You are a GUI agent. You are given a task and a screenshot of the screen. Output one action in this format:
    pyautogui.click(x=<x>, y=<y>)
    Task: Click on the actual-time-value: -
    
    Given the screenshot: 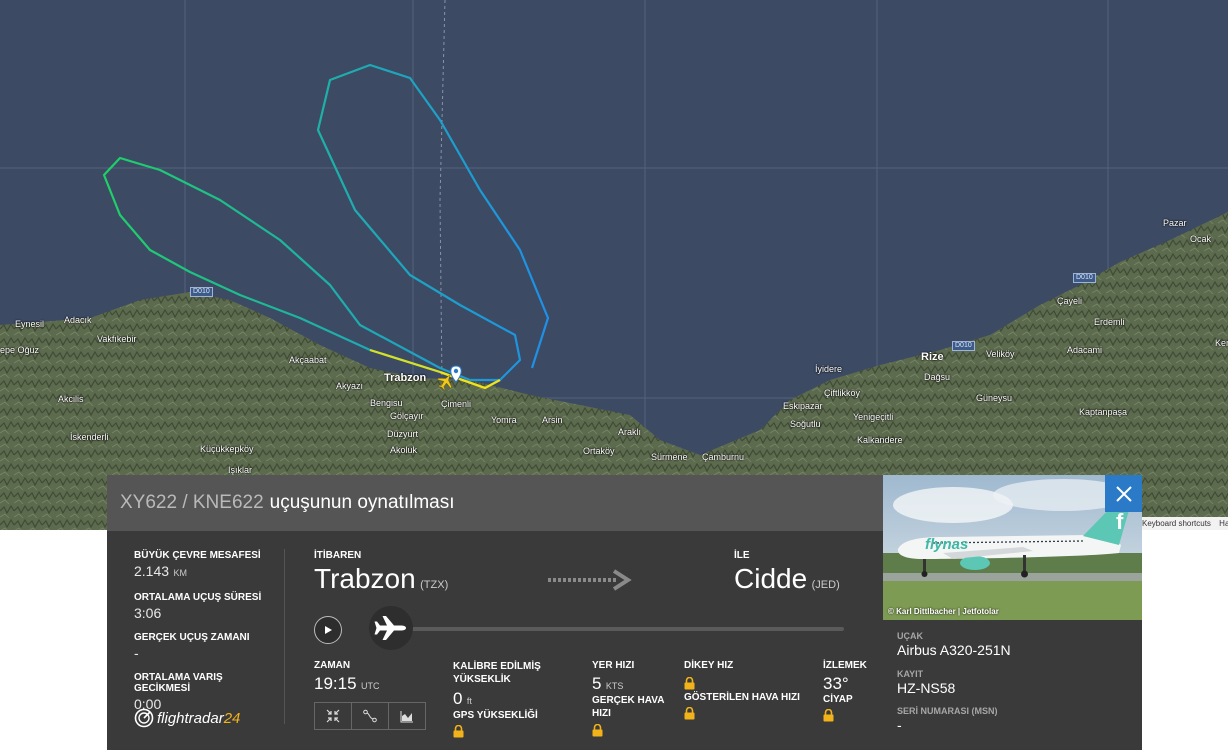 What is the action you would take?
    pyautogui.click(x=136, y=653)
    